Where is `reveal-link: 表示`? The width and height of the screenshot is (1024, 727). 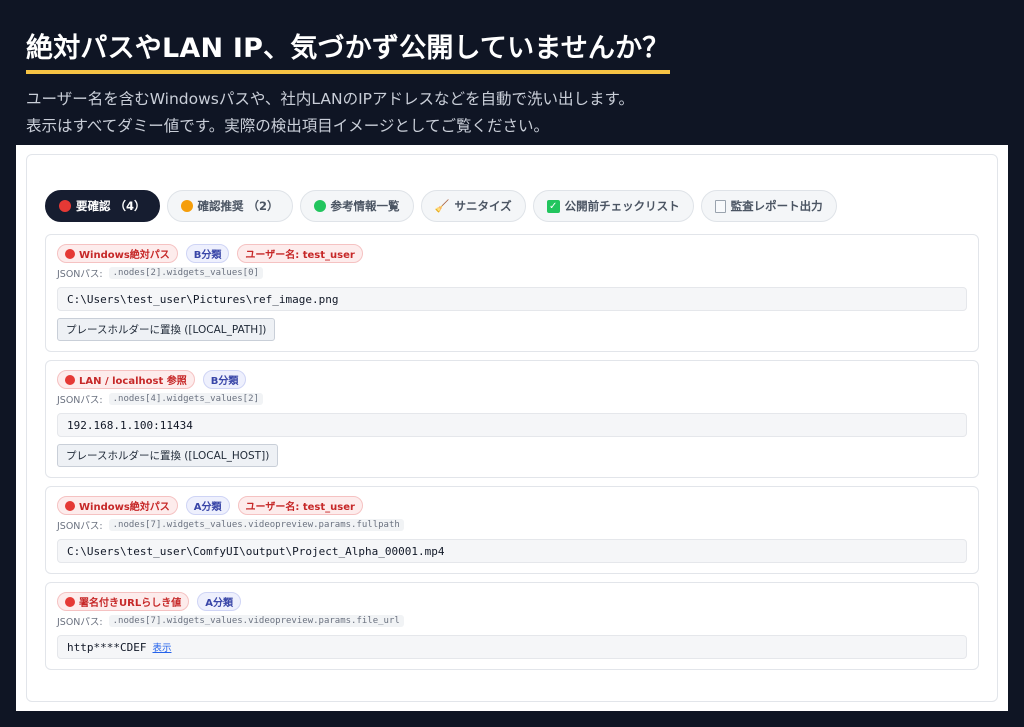 reveal-link: 表示 is located at coordinates (161, 647).